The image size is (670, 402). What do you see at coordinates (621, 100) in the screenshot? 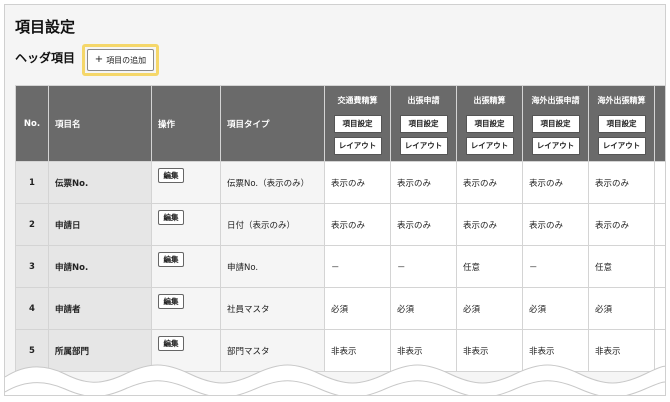
I see `flag-title: 海外出張精算` at bounding box center [621, 100].